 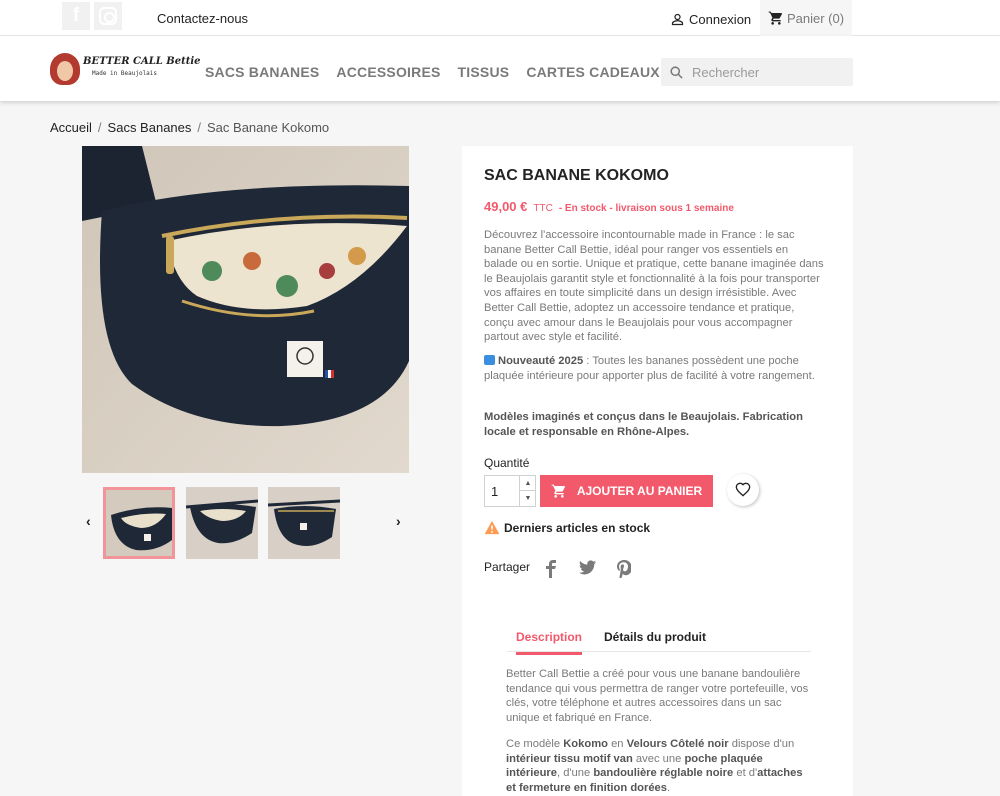 What do you see at coordinates (663, 773) in the screenshot?
I see `desc-part-bold: bandoulière réglable noire` at bounding box center [663, 773].